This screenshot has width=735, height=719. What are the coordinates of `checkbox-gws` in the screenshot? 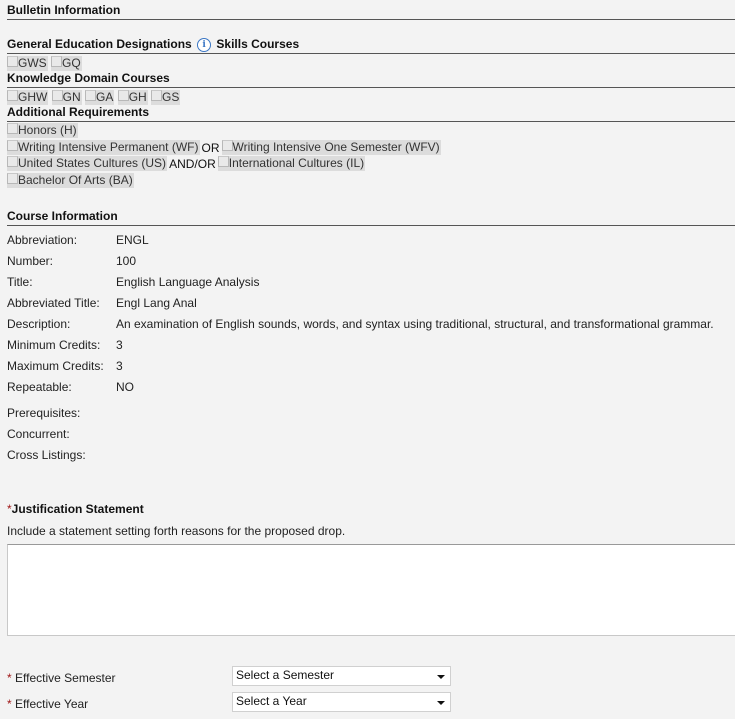 It's located at (12, 61).